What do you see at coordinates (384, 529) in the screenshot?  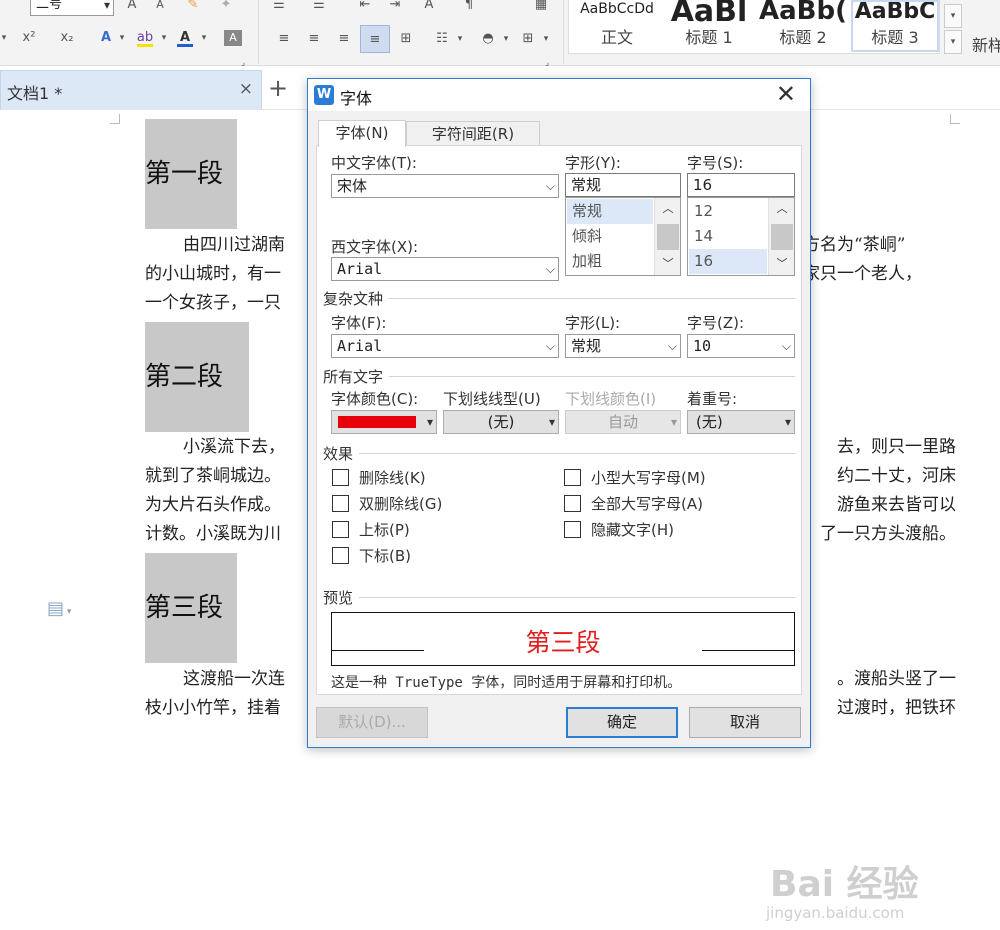 I see `superscript-label: 上标(P)` at bounding box center [384, 529].